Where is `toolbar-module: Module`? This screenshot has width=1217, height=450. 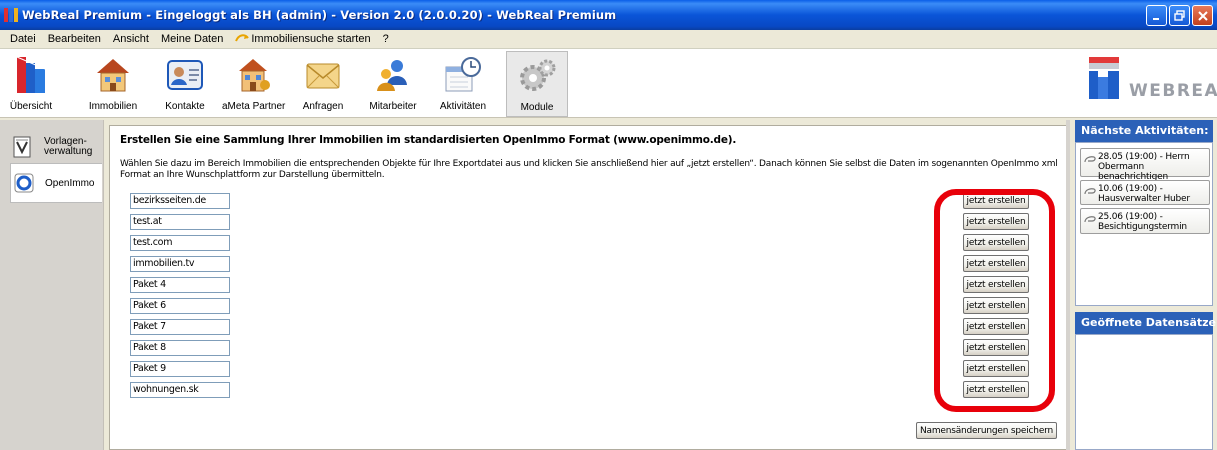 toolbar-module: Module is located at coordinates (537, 84).